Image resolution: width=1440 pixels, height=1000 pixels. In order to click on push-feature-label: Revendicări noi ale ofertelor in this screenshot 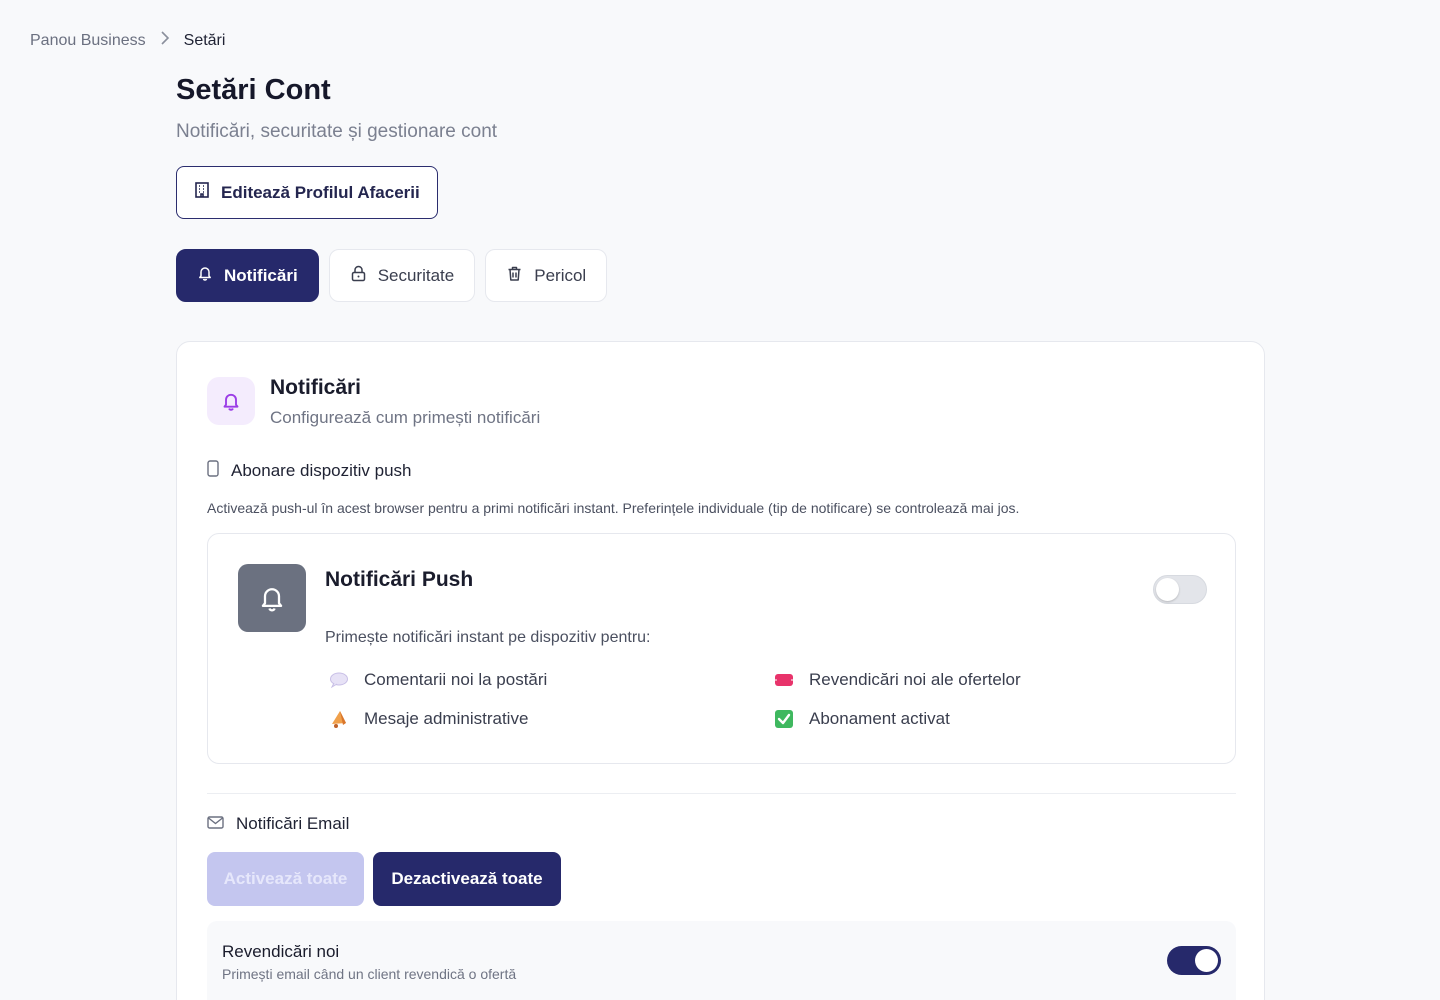, I will do `click(915, 679)`.